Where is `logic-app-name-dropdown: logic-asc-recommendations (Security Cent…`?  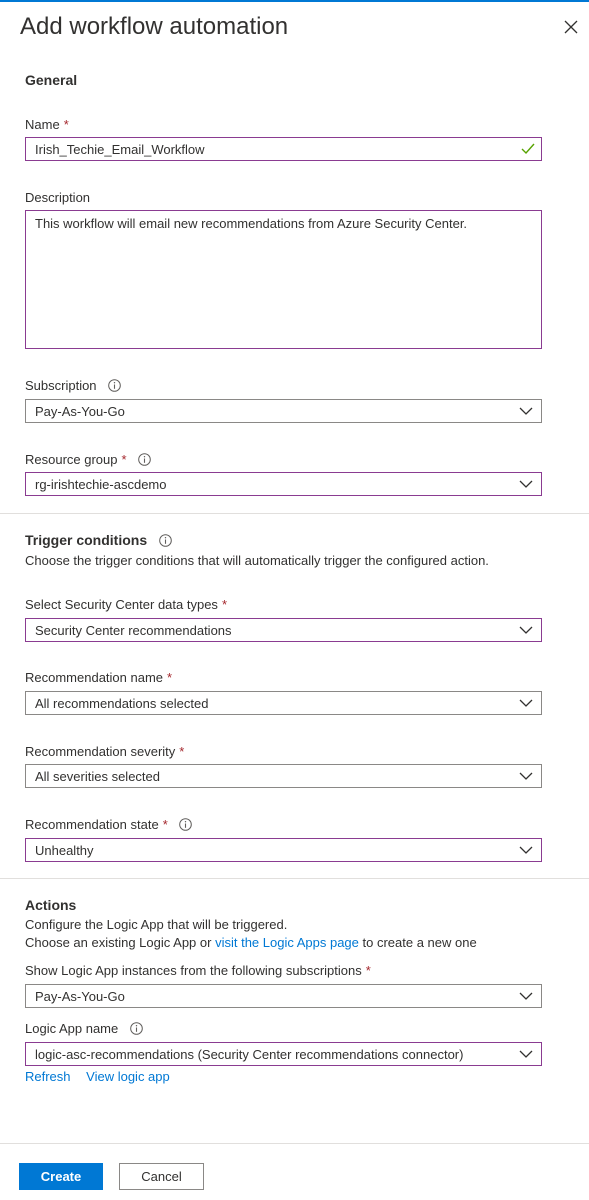 logic-app-name-dropdown: logic-asc-recommendations (Security Cent… is located at coordinates (283, 1054).